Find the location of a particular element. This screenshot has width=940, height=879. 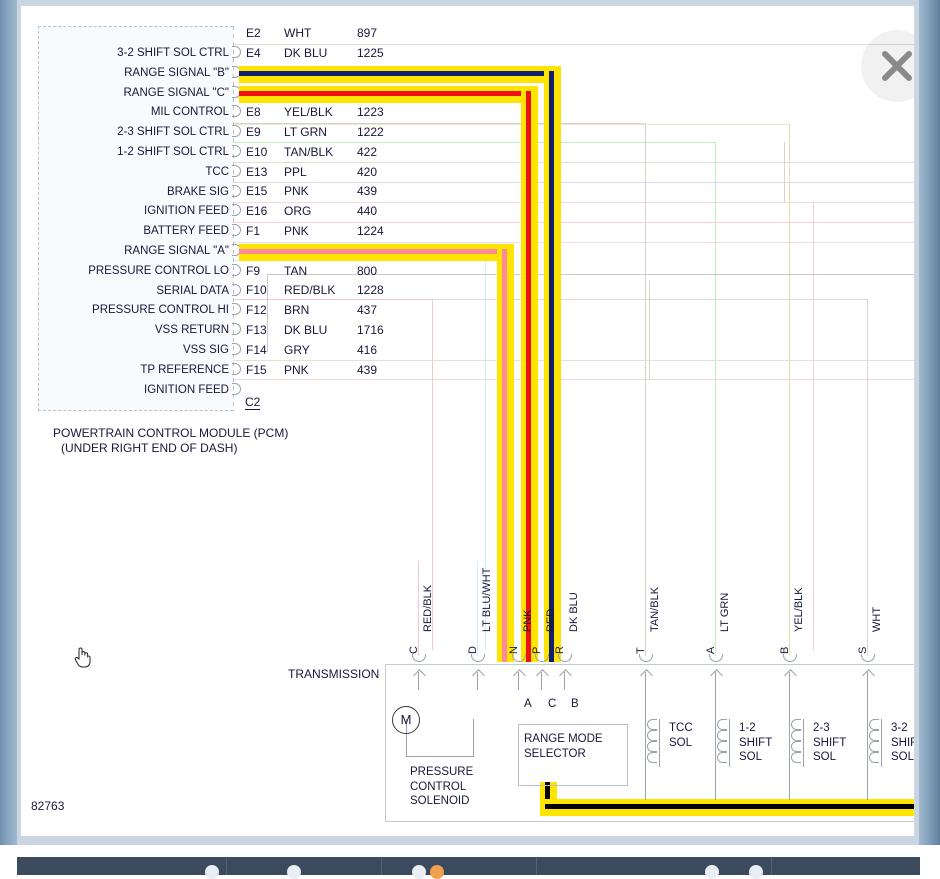

pin-table-cell-pin: E15 is located at coordinates (257, 191).